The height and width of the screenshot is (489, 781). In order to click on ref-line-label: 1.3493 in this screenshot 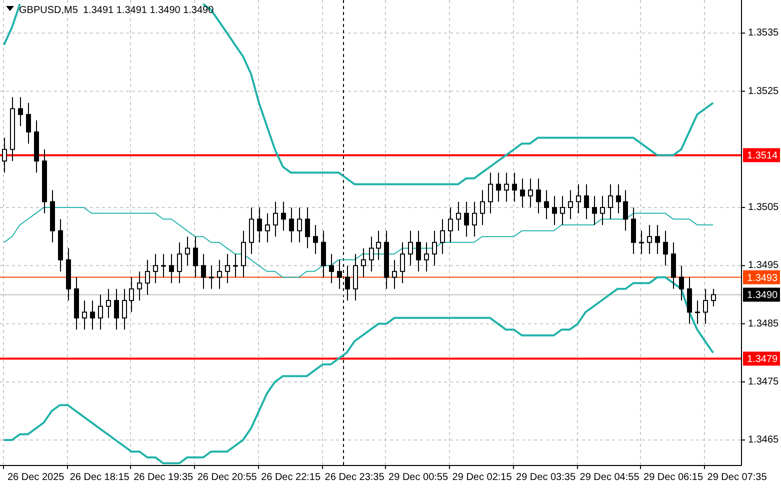, I will do `click(762, 278)`.